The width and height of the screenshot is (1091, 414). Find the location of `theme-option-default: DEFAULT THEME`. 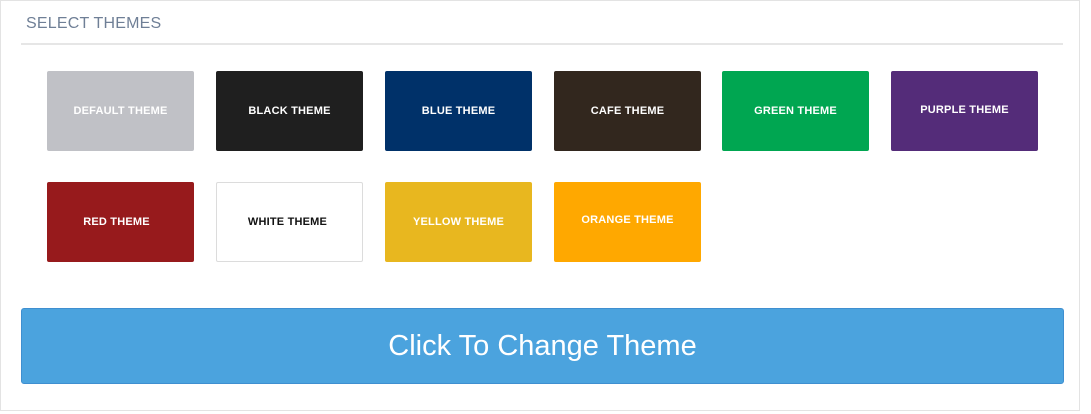

theme-option-default: DEFAULT THEME is located at coordinates (120, 111).